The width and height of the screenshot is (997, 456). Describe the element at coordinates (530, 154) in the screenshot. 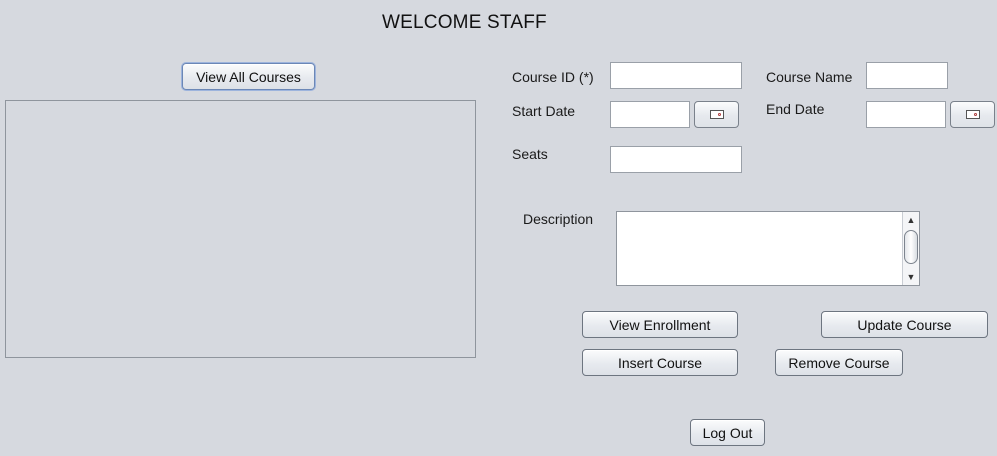

I see `seats-label: Seats` at that location.